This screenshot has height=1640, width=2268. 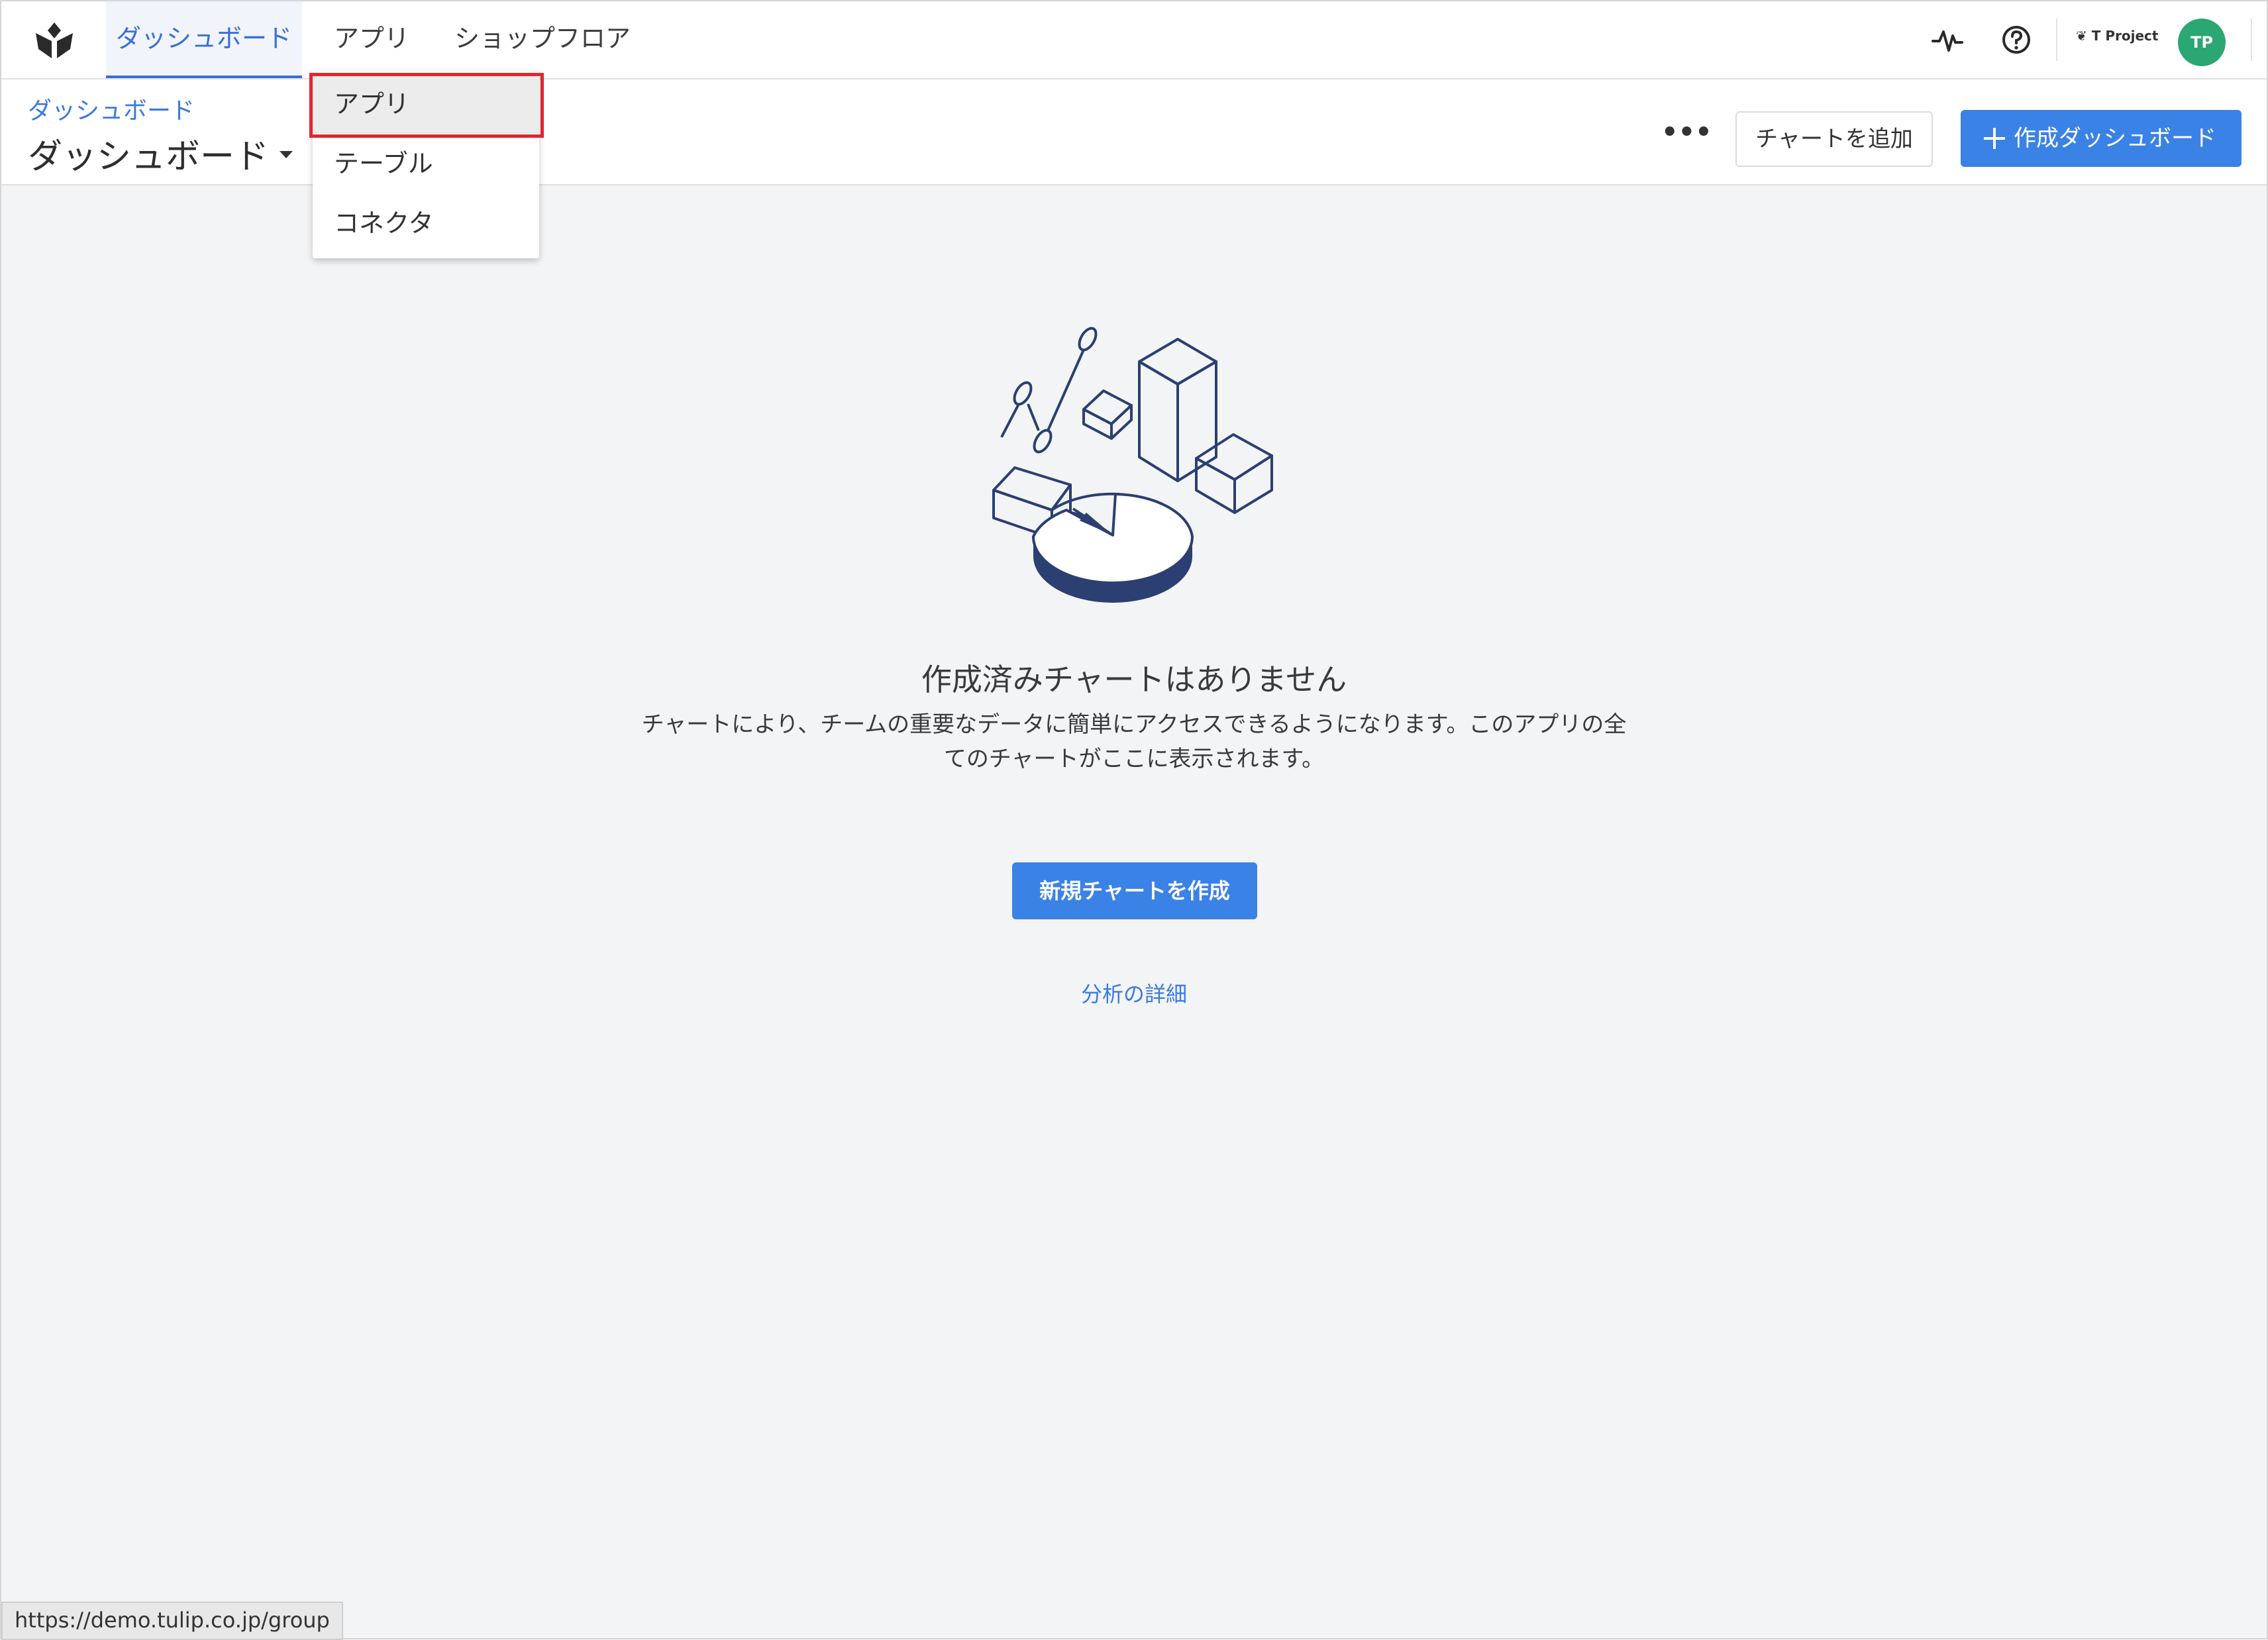 What do you see at coordinates (2016, 39) in the screenshot?
I see `help-icon` at bounding box center [2016, 39].